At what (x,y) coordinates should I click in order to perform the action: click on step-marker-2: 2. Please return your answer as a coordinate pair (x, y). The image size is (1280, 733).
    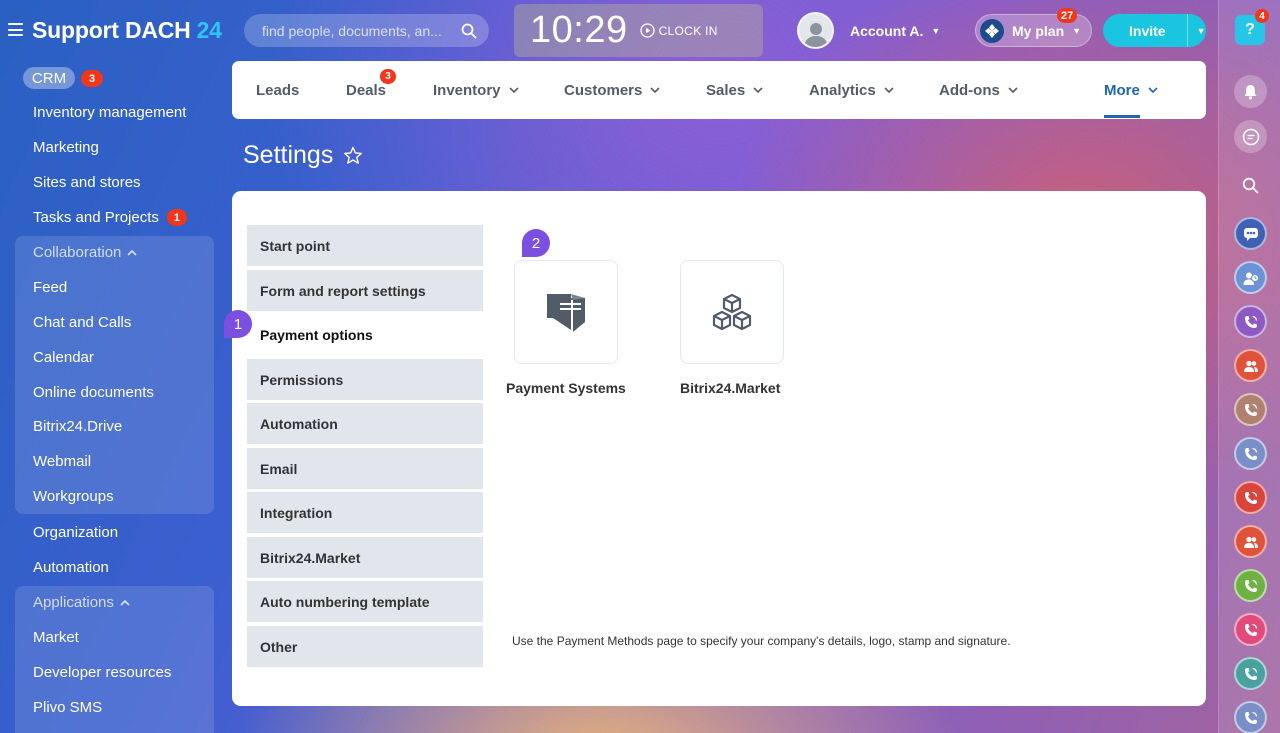
    Looking at the image, I should click on (536, 243).